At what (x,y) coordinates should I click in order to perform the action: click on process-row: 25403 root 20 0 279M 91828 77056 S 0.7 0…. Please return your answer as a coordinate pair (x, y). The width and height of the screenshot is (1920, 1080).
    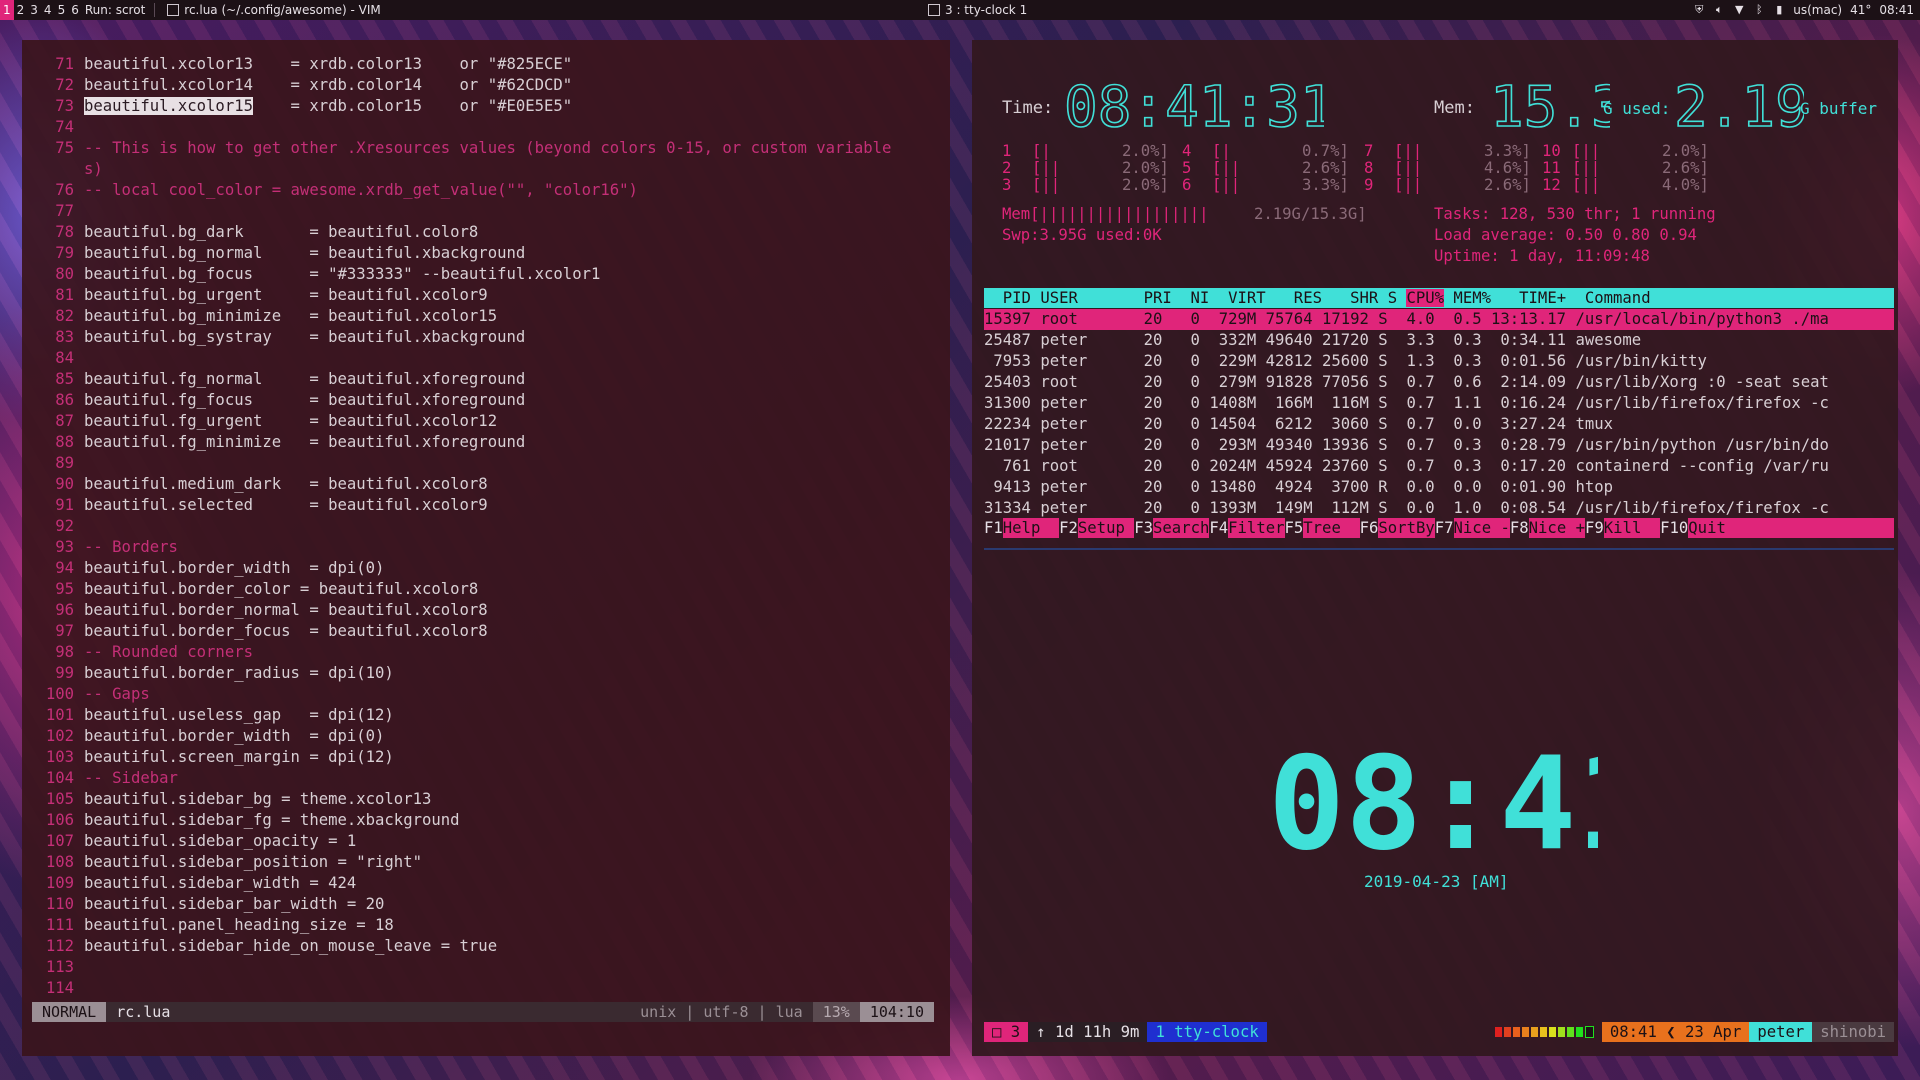
    Looking at the image, I should click on (1439, 382).